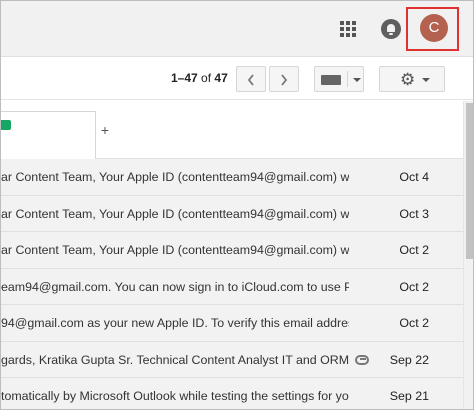  I want to click on scrollbar, so click(468, 255).